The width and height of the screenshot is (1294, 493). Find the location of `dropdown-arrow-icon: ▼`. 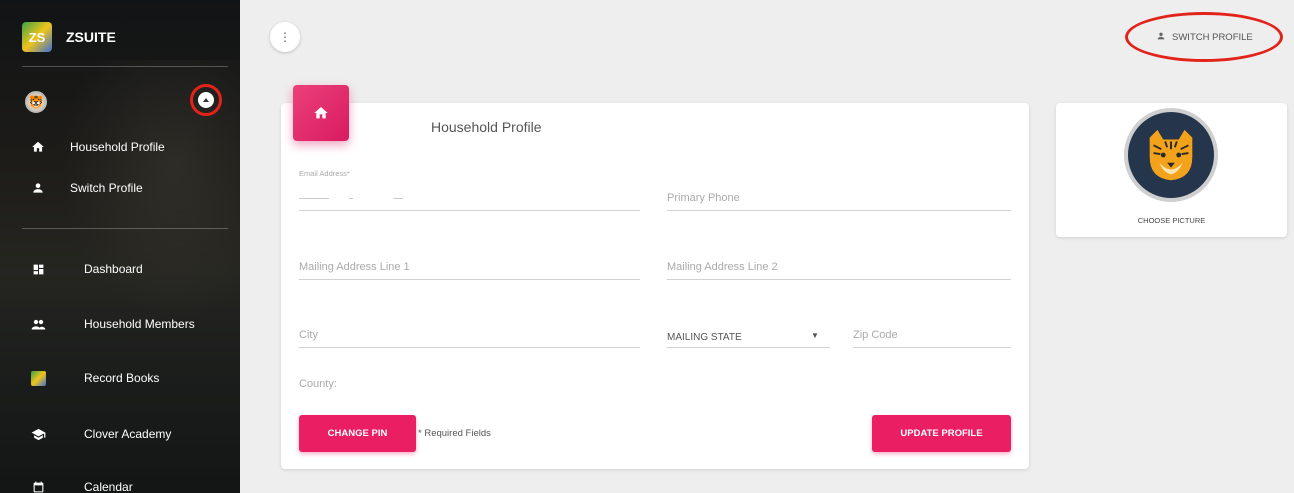

dropdown-arrow-icon: ▼ is located at coordinates (815, 335).